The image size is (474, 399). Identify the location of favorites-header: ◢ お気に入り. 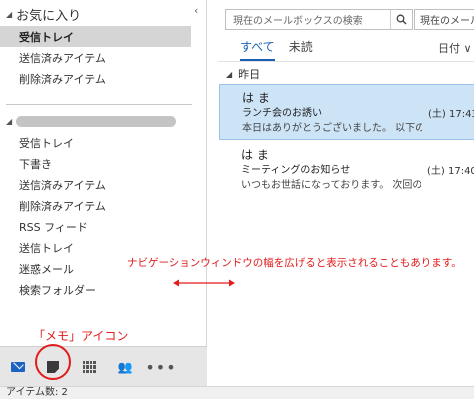
(43, 14).